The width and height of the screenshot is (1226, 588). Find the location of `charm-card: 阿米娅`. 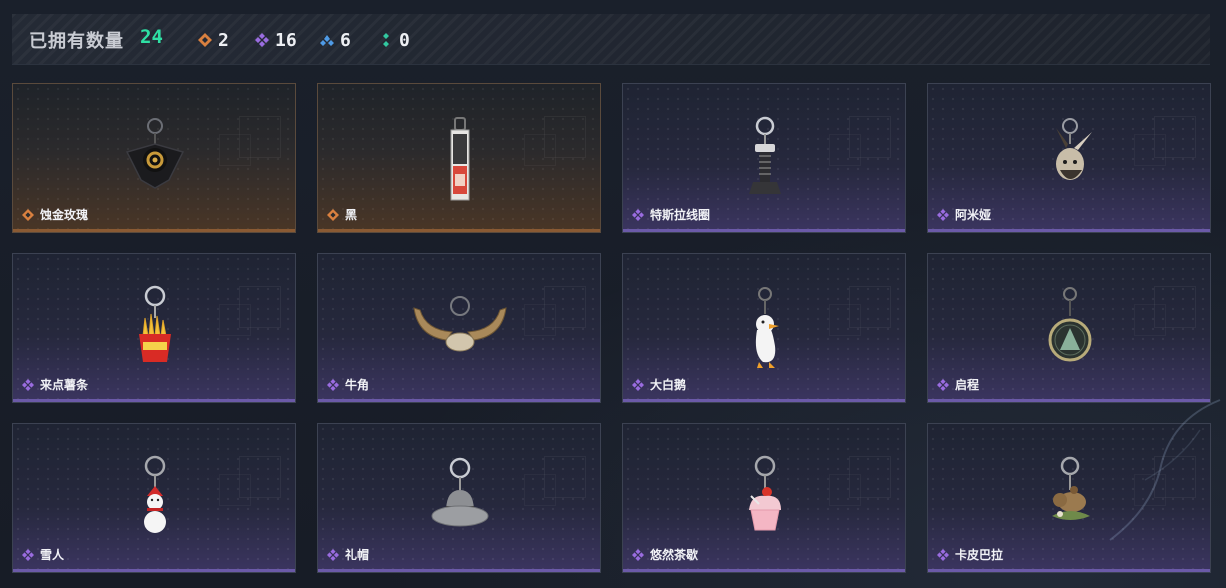

charm-card: 阿米娅 is located at coordinates (1069, 158).